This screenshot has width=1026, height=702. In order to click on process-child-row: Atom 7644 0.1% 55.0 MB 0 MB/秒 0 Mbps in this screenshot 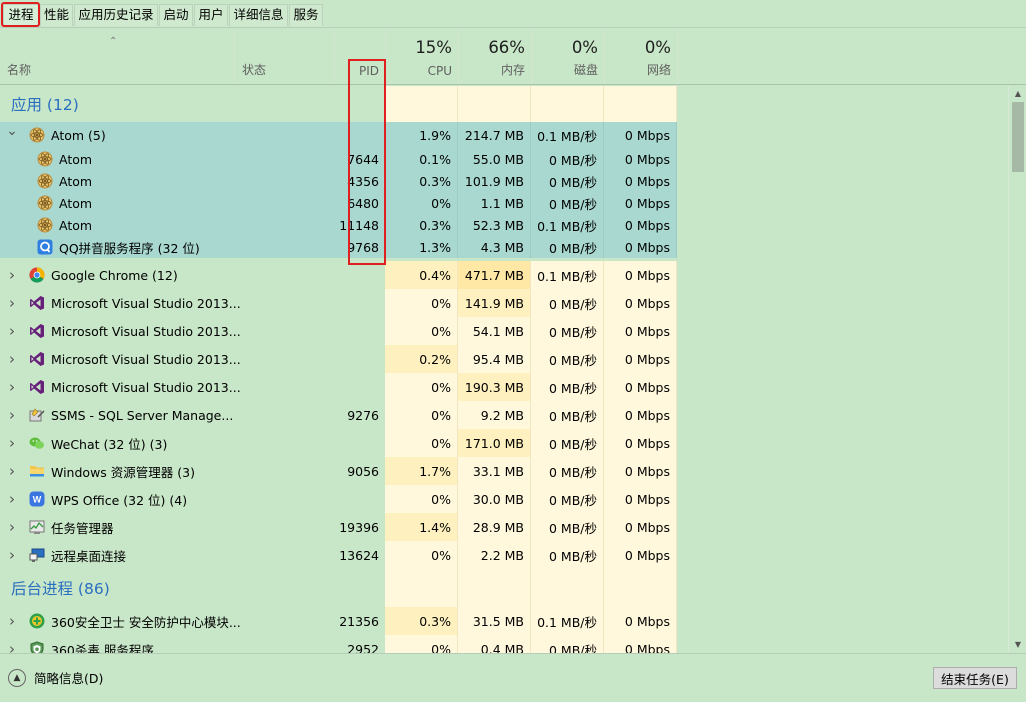, I will do `click(338, 159)`.